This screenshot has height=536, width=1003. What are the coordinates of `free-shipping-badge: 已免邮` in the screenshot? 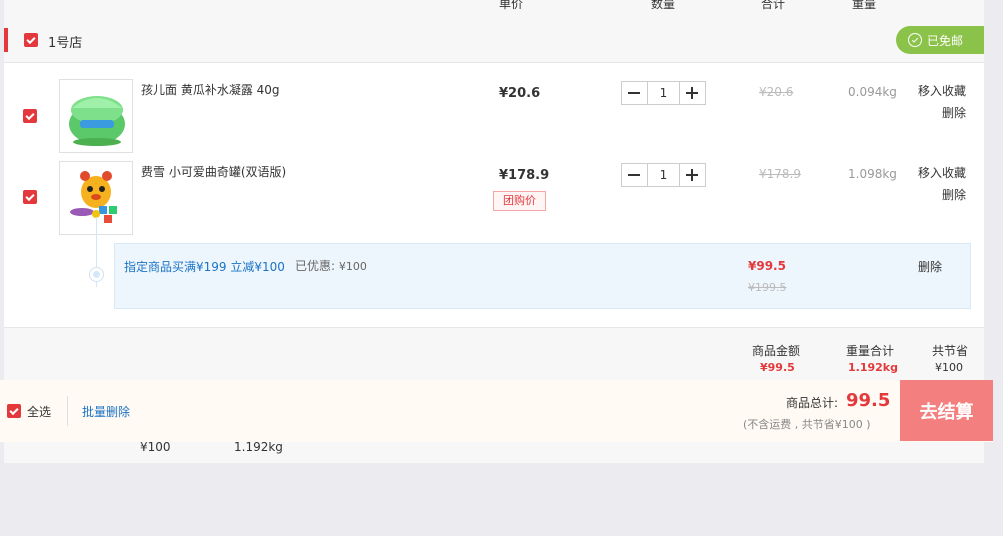 It's located at (940, 40).